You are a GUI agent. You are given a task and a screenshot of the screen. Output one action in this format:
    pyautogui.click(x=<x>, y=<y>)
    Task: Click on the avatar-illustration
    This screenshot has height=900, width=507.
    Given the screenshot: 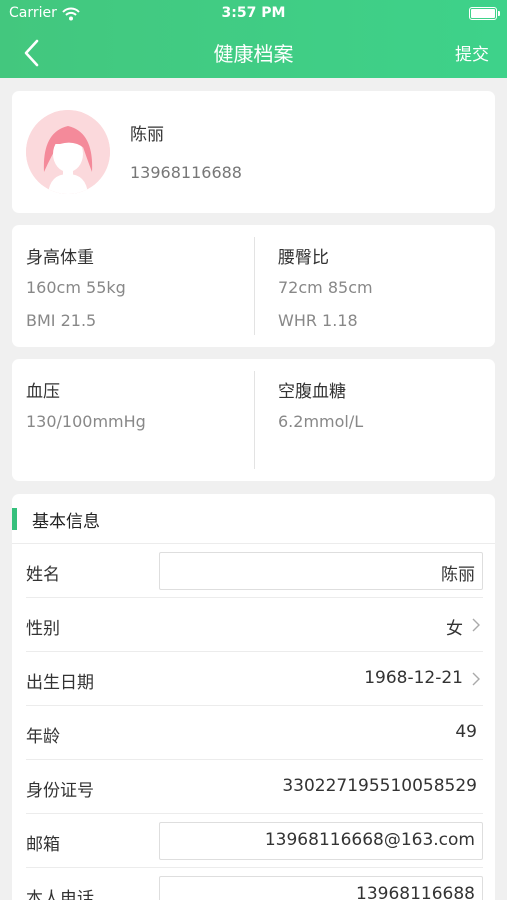 What is the action you would take?
    pyautogui.click(x=68, y=152)
    